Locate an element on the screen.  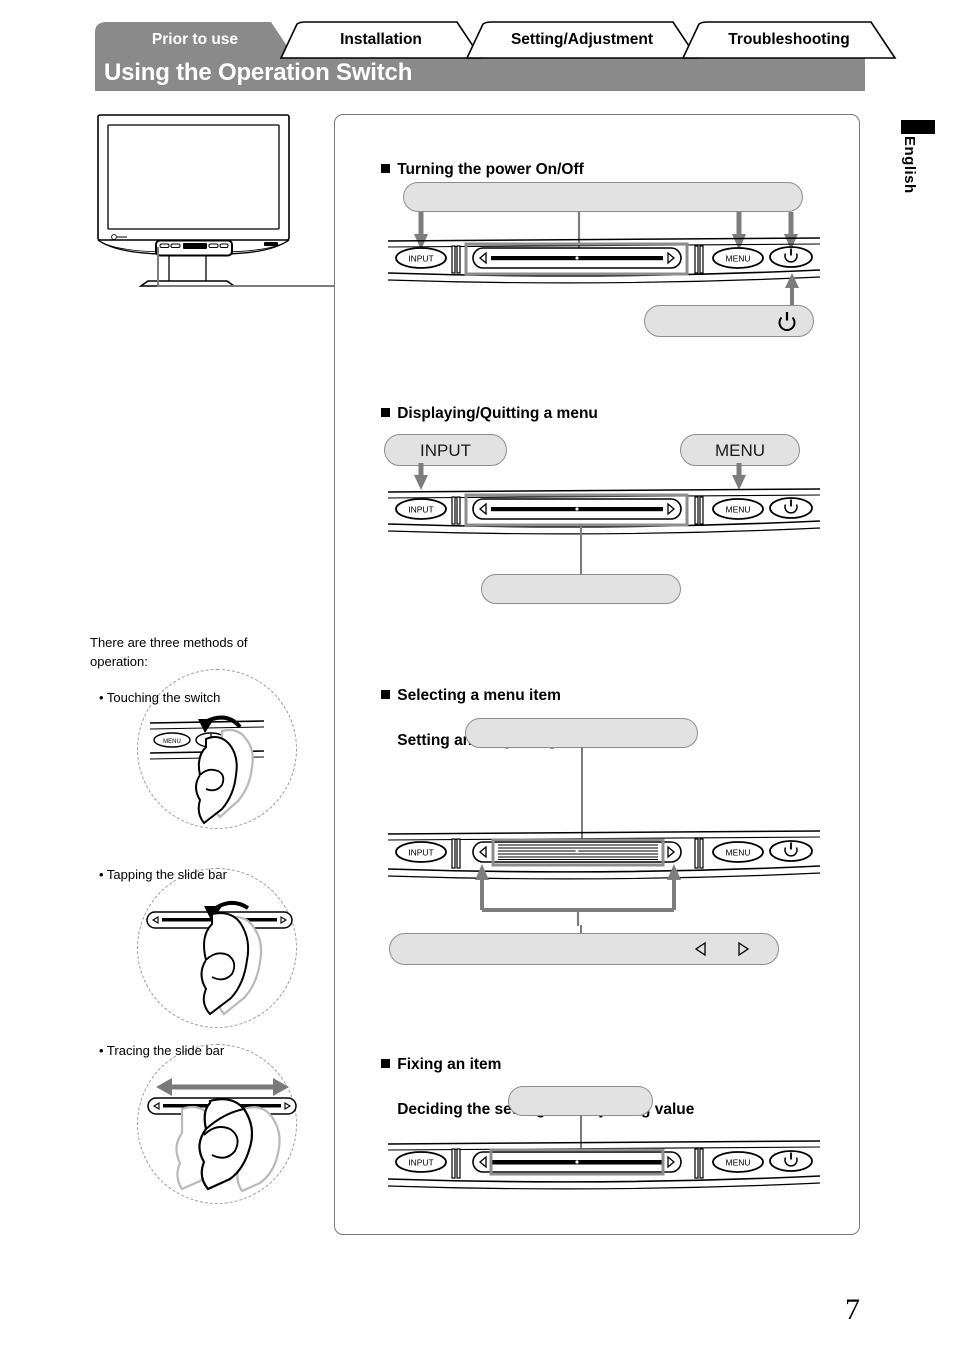
tab-label-troubleshooting: Troubleshooting is located at coordinates (789, 39).